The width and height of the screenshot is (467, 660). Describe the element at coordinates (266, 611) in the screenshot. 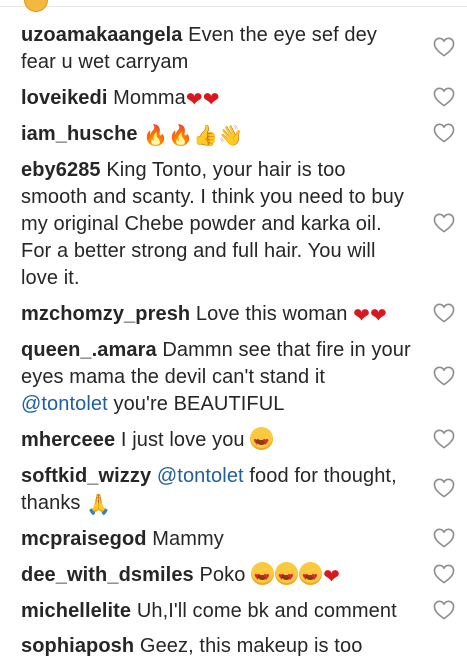

I see `comment-text: Uh,I'll come bk and comment` at that location.